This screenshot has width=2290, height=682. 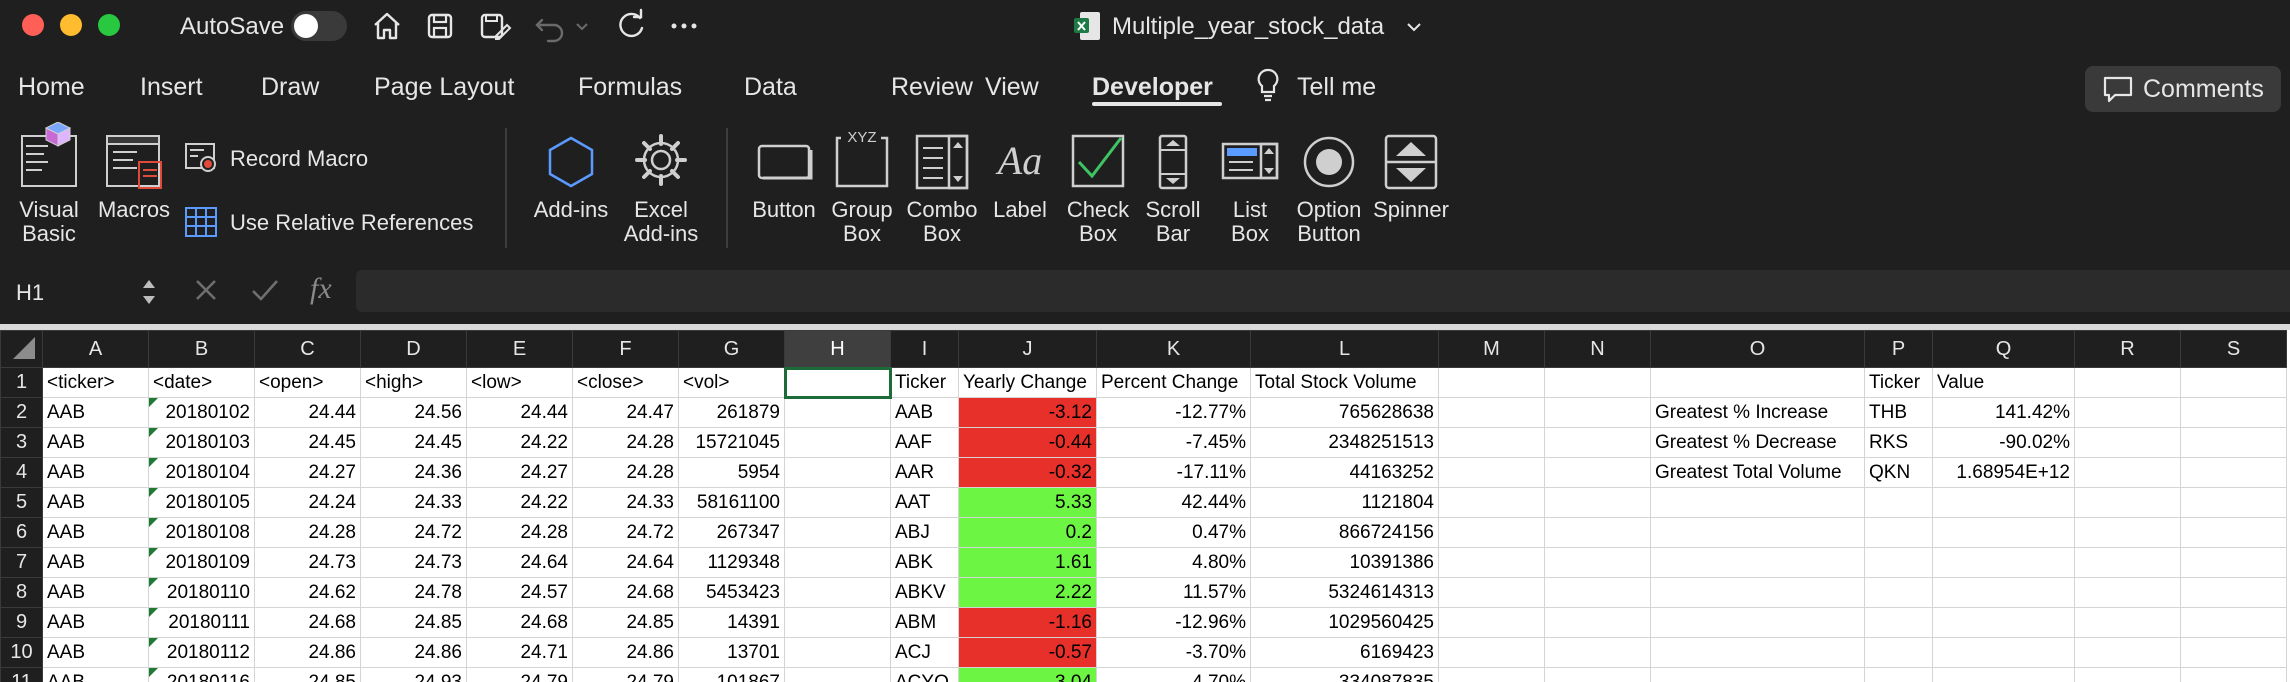 I want to click on cell-k9: -12.96%, so click(x=1173, y=622).